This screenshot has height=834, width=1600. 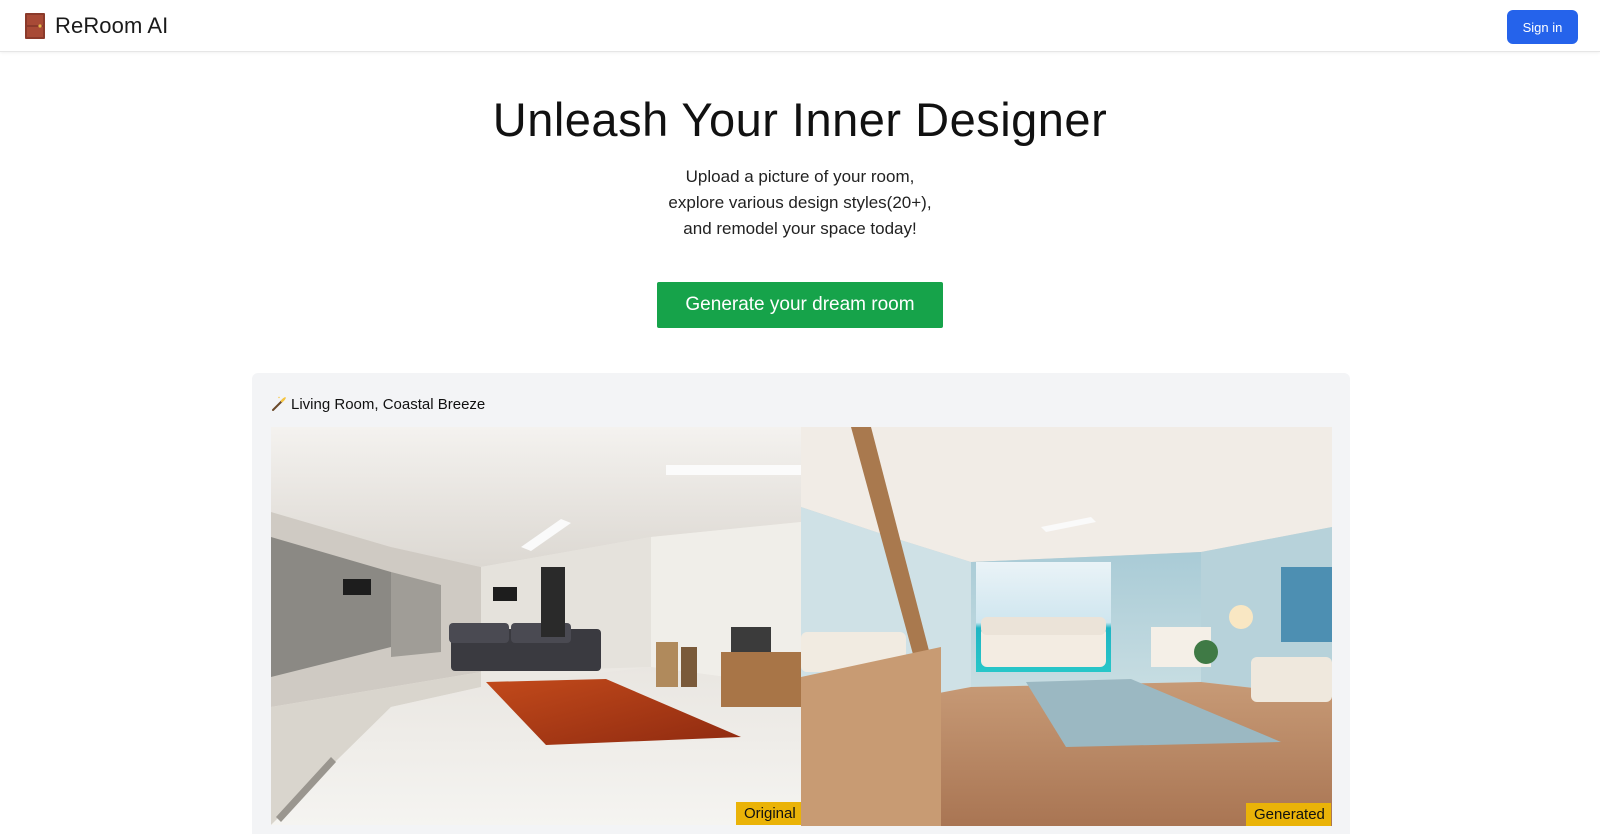 I want to click on showcase-caption: Living Room, Coastal Breeze, so click(x=378, y=404).